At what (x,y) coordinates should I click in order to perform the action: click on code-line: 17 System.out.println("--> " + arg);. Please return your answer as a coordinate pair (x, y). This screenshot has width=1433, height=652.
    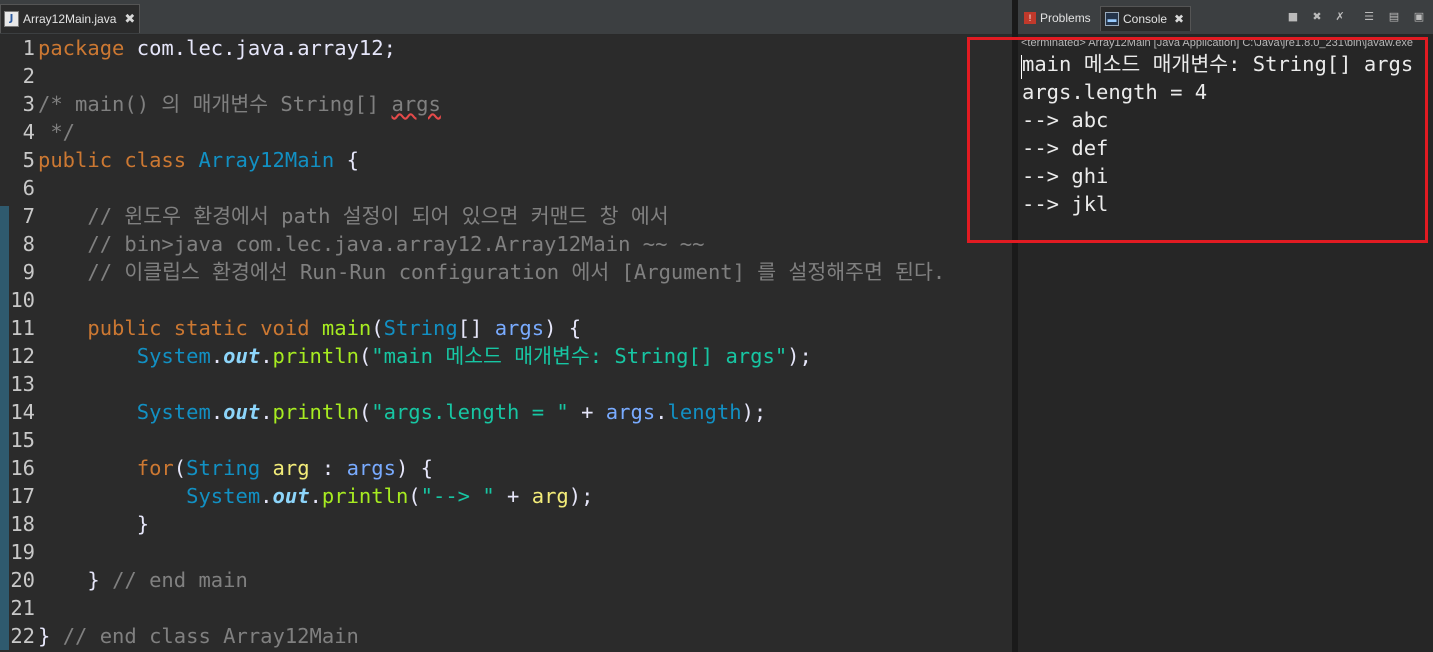
    Looking at the image, I should click on (506, 496).